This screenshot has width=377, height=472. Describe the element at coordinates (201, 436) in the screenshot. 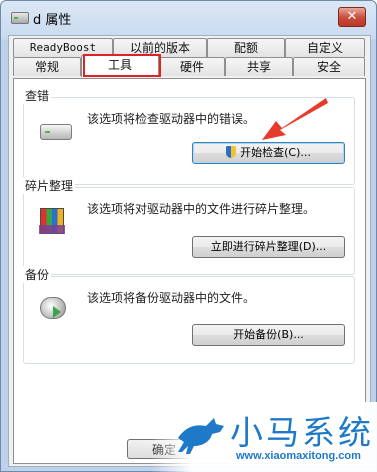

I see `horse-logo-icon` at that location.